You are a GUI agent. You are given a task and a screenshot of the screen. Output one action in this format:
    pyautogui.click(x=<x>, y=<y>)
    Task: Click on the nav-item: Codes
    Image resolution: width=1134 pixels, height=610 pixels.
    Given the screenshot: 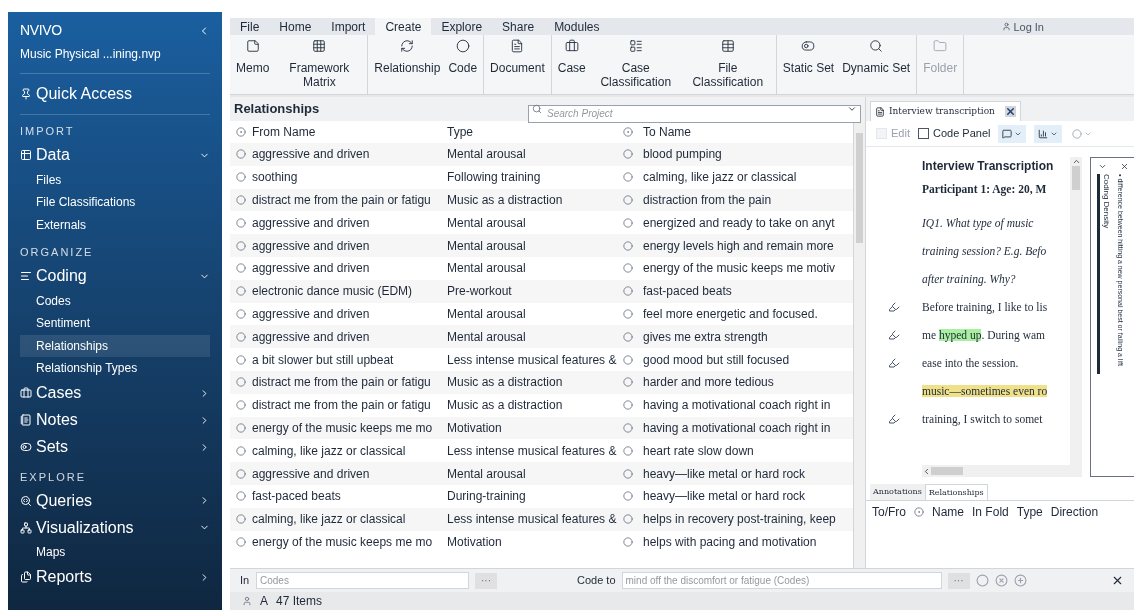 What is the action you would take?
    pyautogui.click(x=115, y=300)
    